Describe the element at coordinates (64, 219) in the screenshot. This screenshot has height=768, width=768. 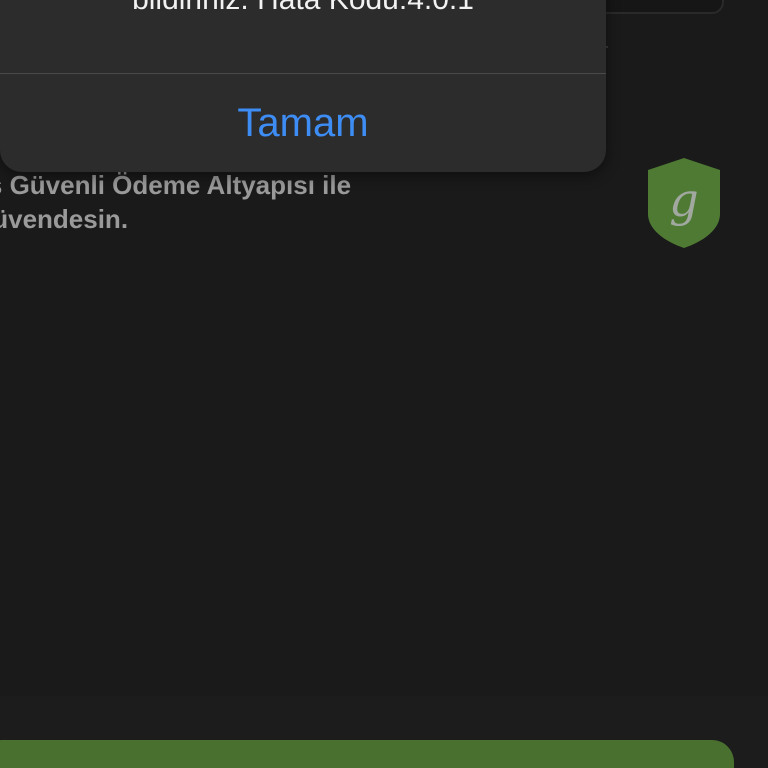
I see `secure-payment-line-2: Güvendesin.` at that location.